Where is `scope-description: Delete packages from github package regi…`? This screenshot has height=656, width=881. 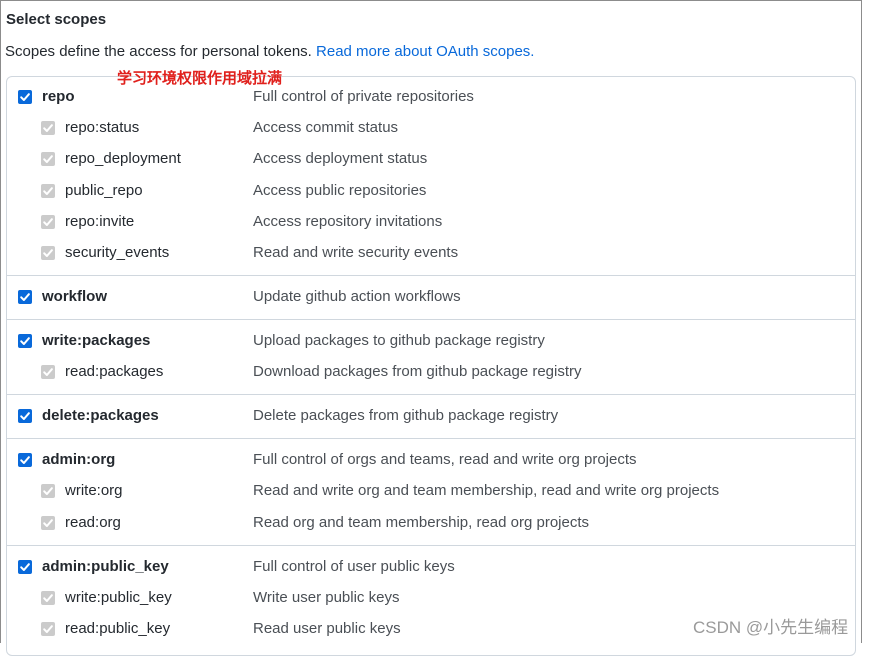
scope-description: Delete packages from github package regi… is located at coordinates (406, 415).